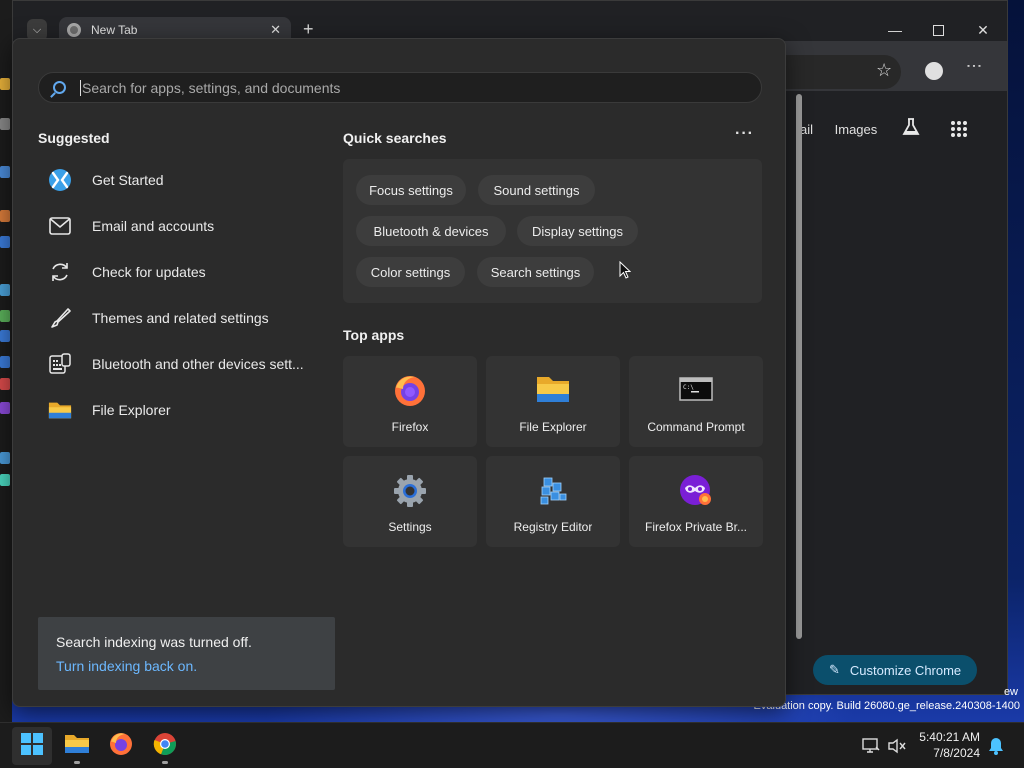 Image resolution: width=1024 pixels, height=768 pixels. I want to click on chip-sound-settings: Sound settings, so click(536, 190).